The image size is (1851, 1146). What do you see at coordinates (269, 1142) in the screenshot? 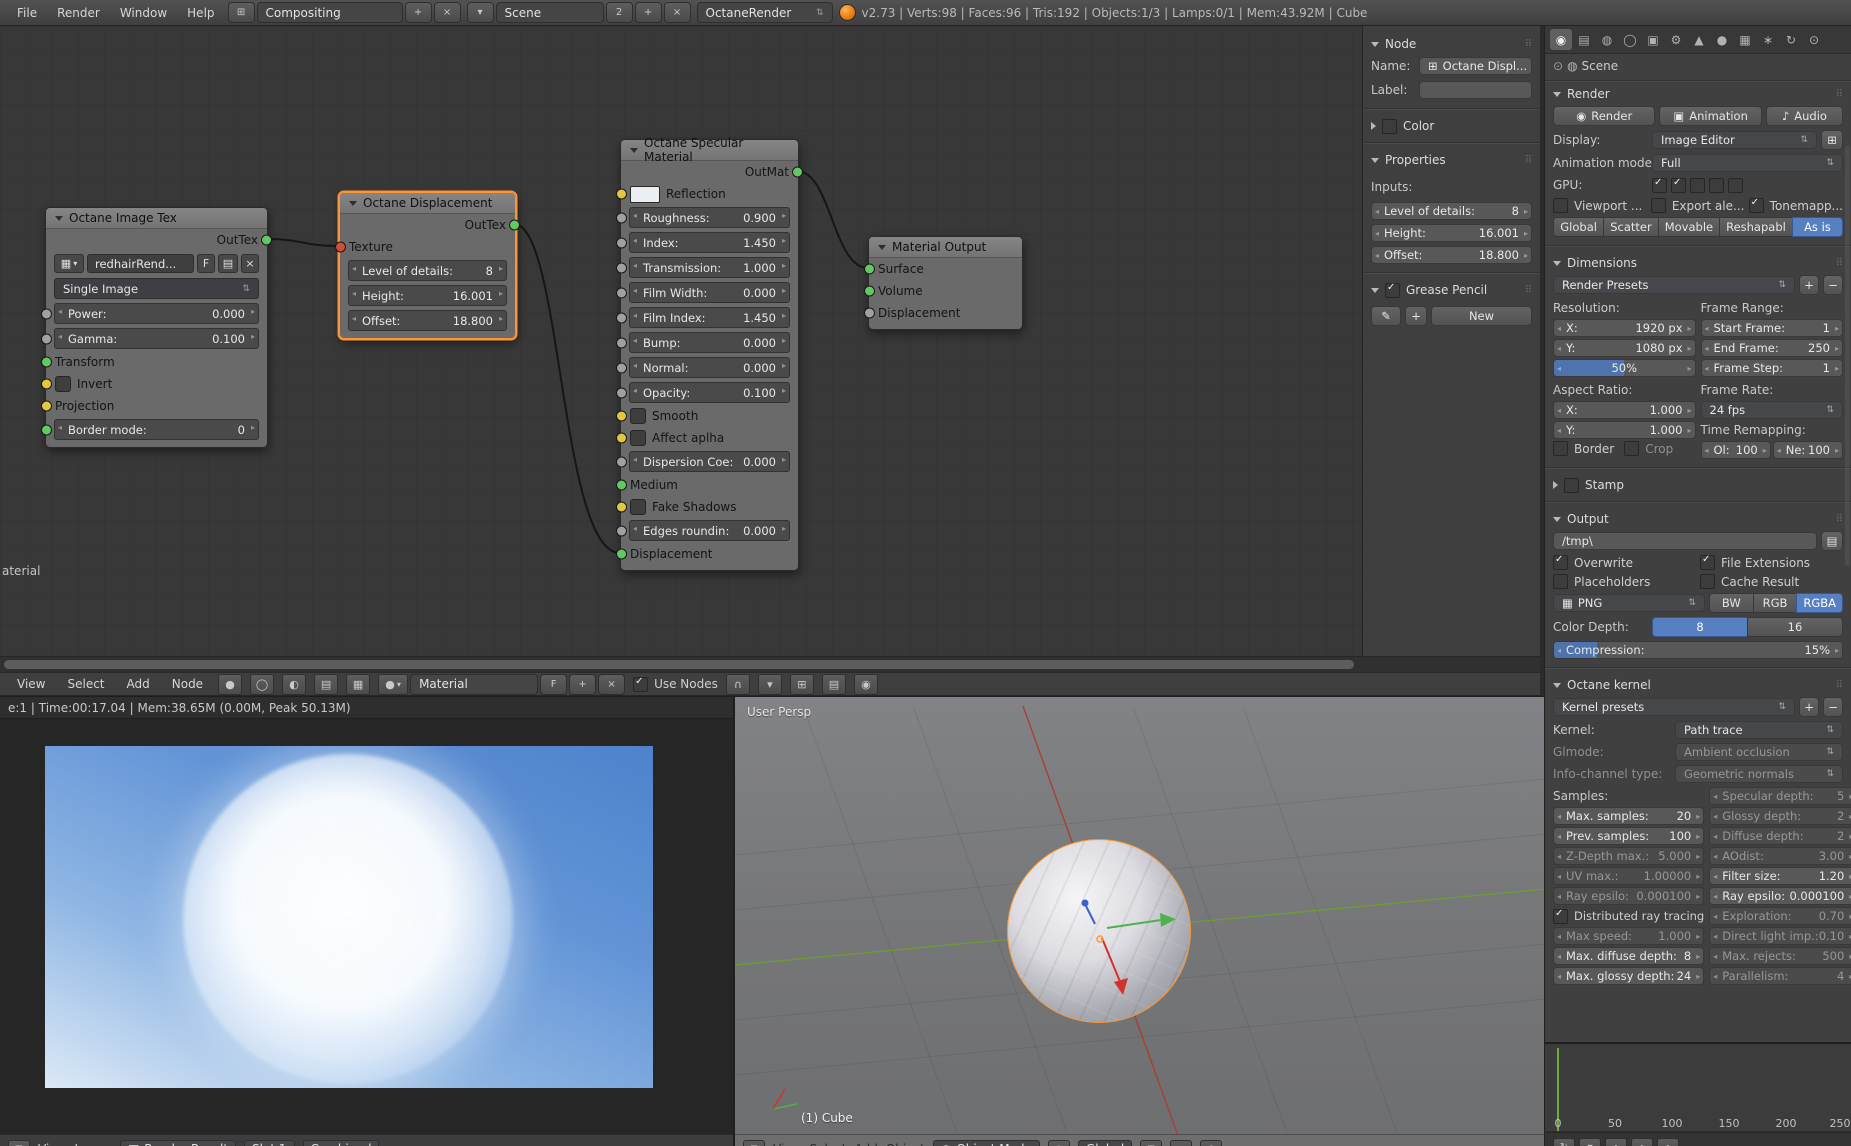
I see `render-slot-menu: Slot 1` at bounding box center [269, 1142].